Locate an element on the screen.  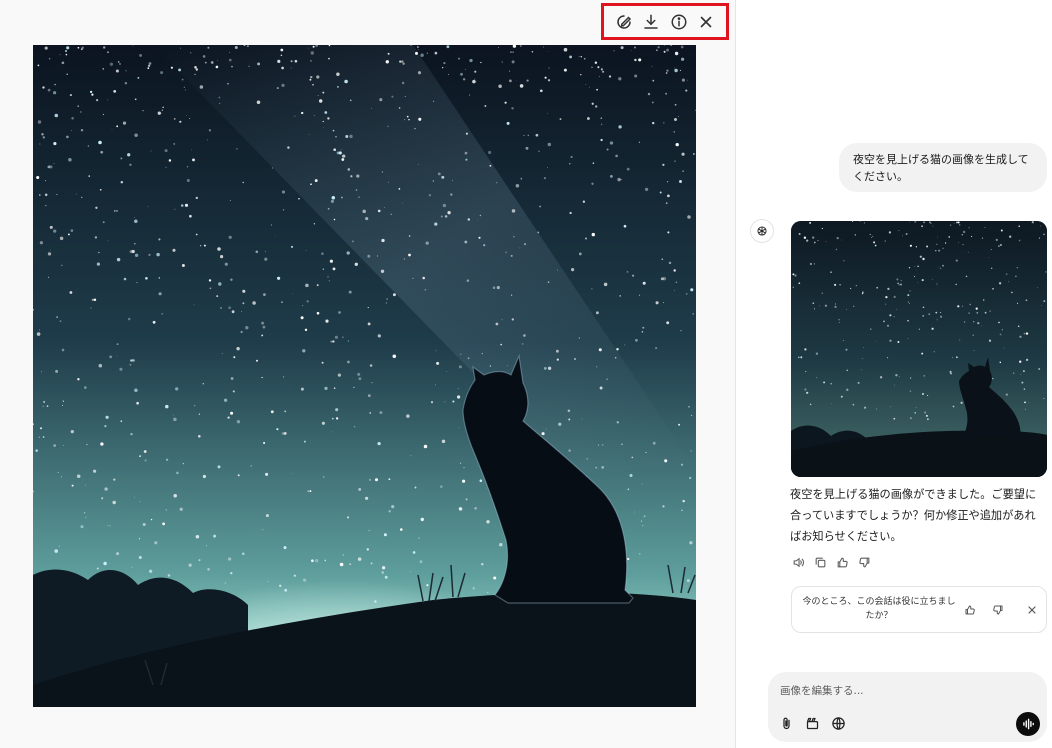
bad-response-button is located at coordinates (864, 562).